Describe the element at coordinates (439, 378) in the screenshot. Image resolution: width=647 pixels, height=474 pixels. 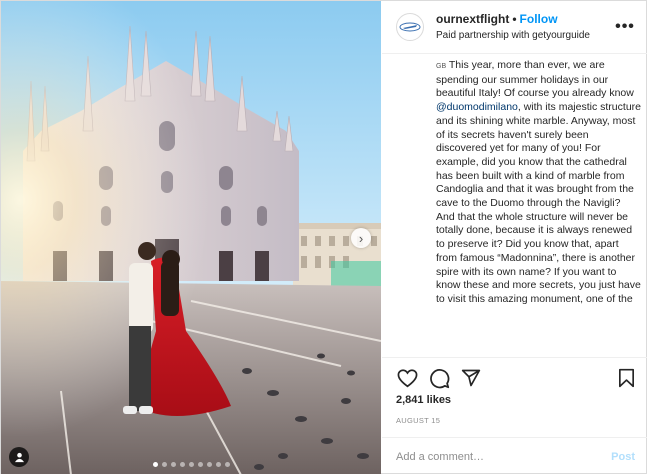
I see `comment-icon` at that location.